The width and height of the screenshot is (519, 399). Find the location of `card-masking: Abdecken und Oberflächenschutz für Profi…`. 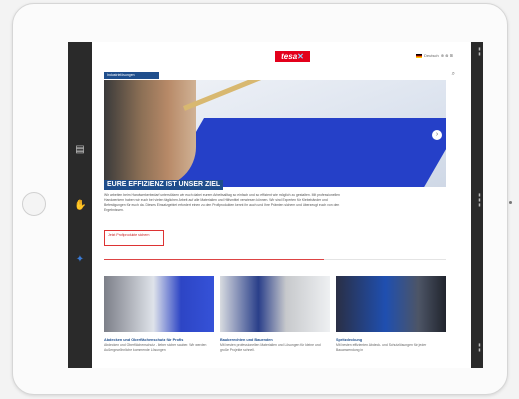

card-masking: Abdecken und Oberflächenschutz für Profi… is located at coordinates (159, 314).